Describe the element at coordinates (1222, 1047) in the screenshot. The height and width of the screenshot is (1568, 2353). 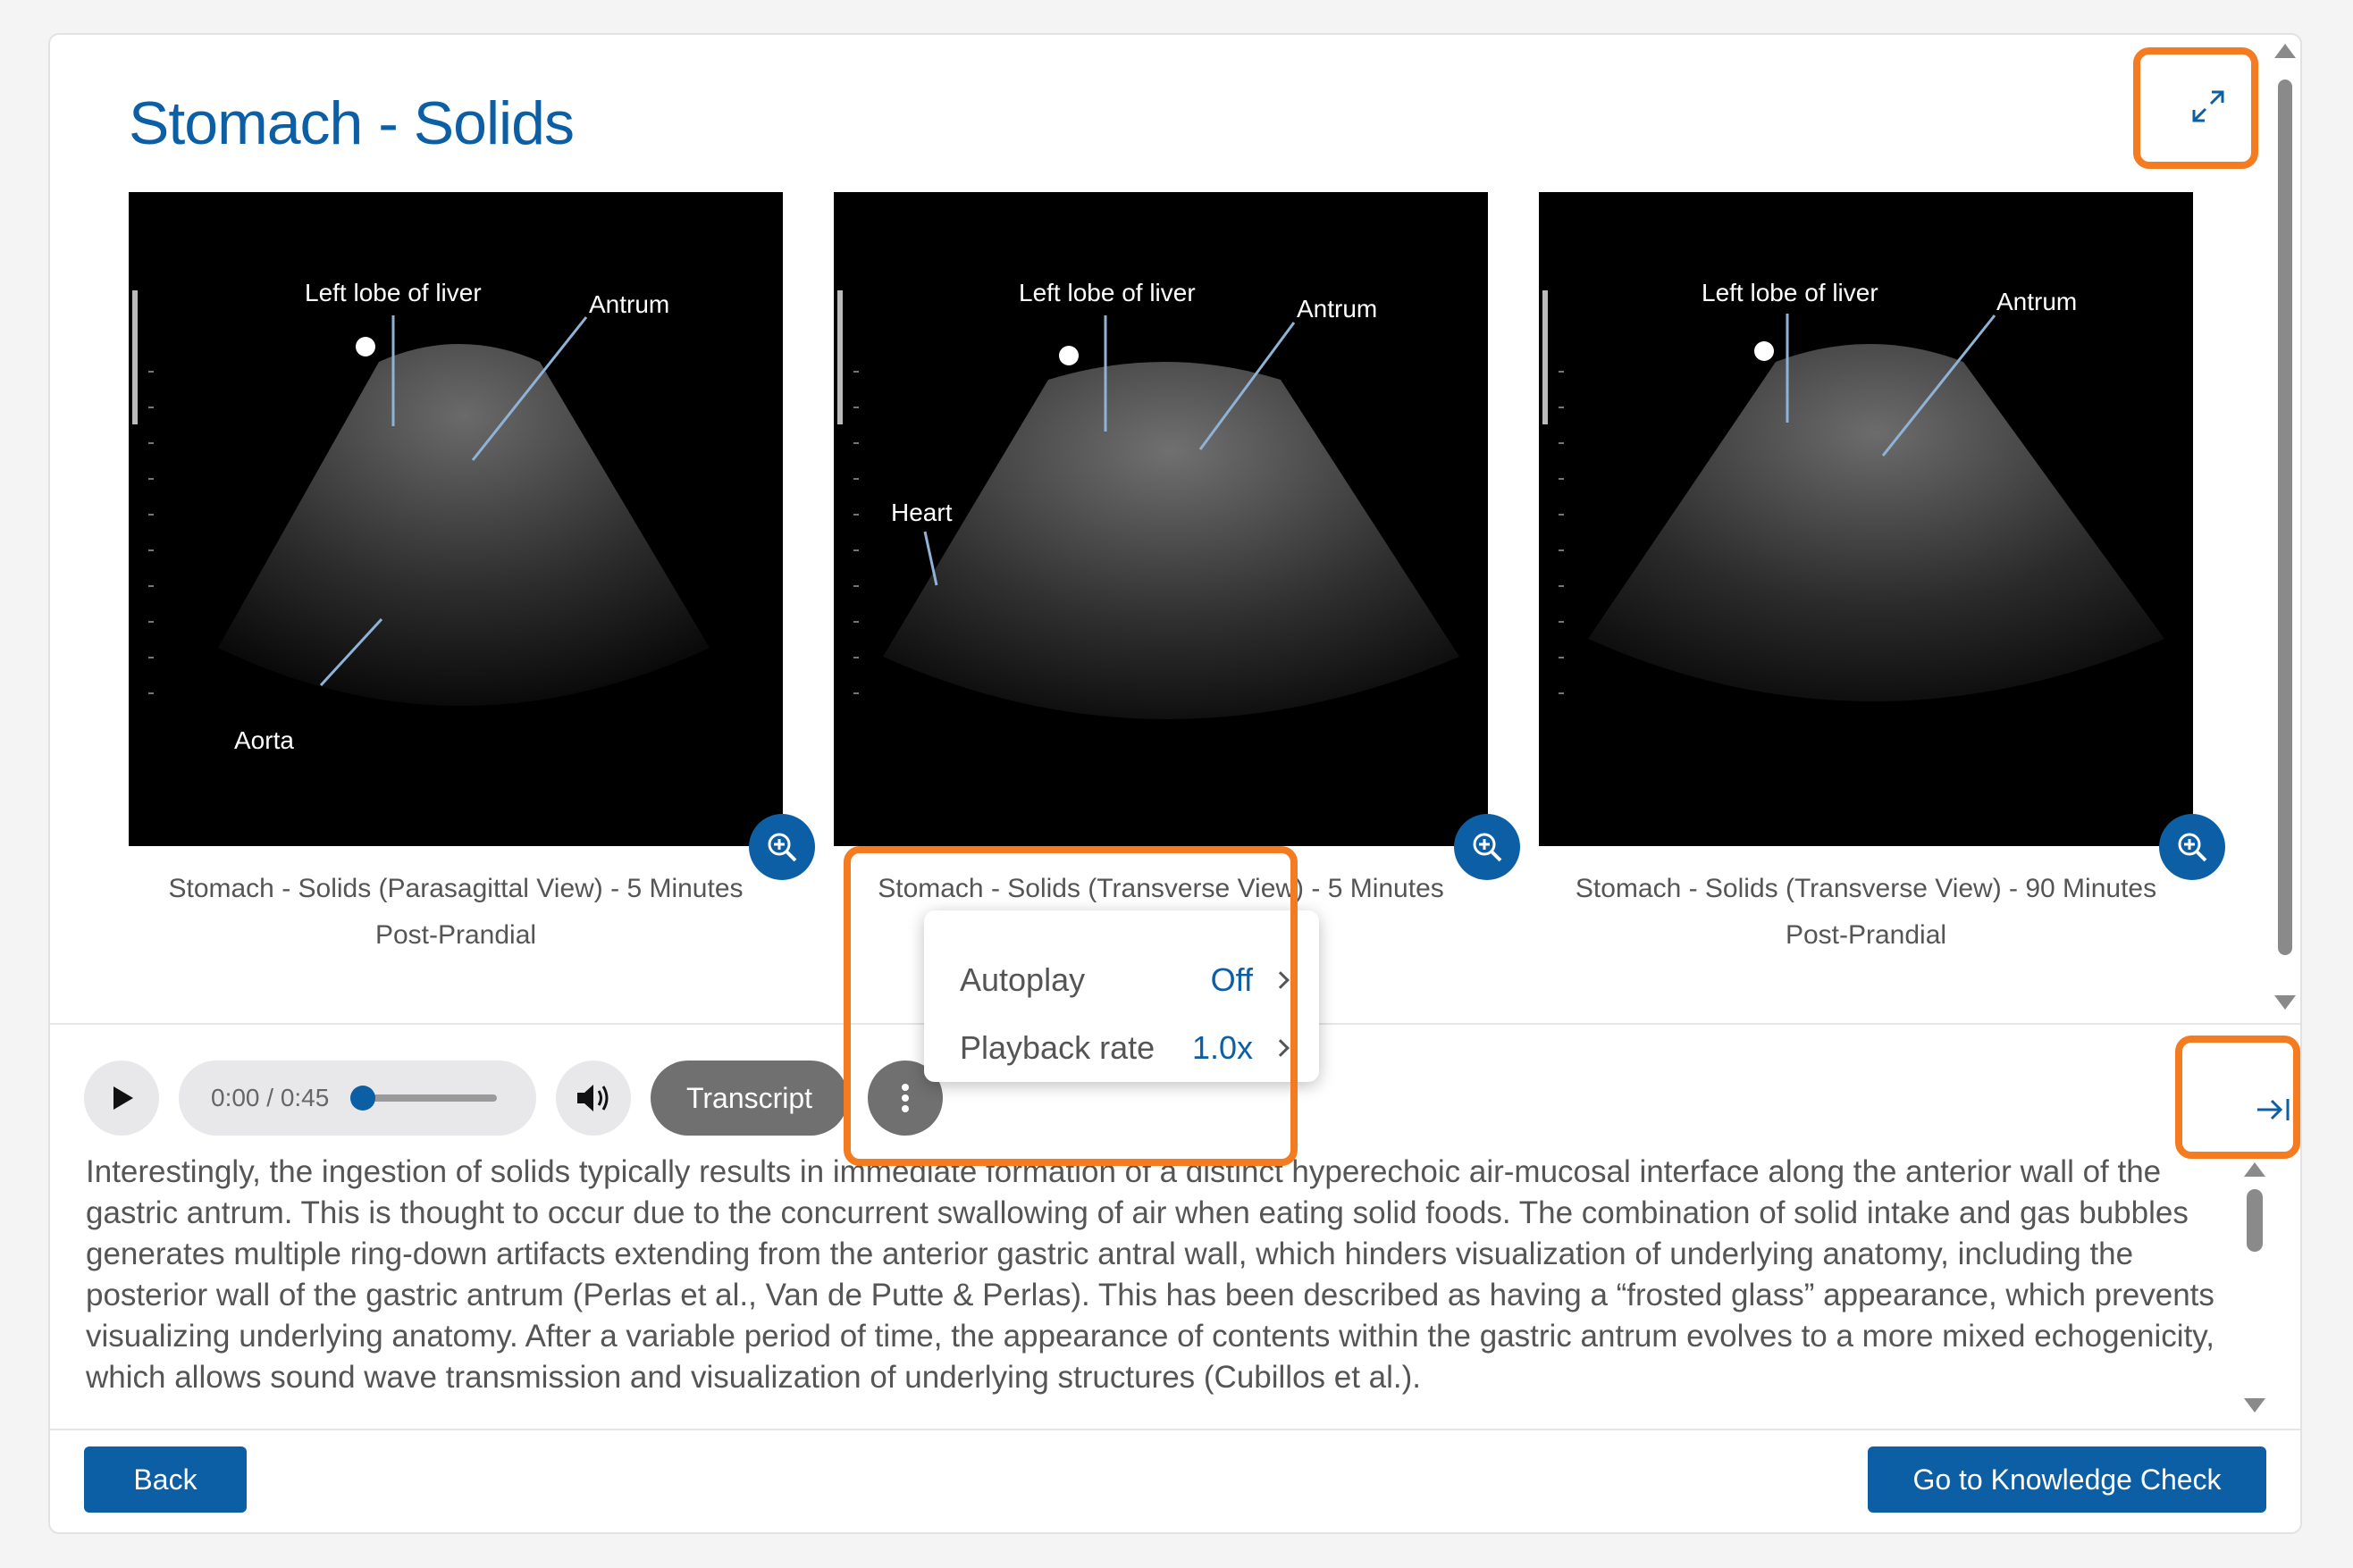
I see `playback-rate-value: 1.0x` at that location.